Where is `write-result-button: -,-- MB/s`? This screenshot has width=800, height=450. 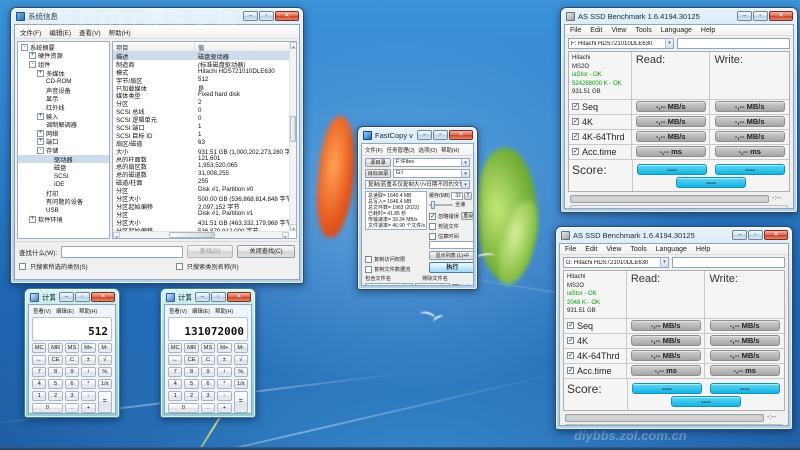 write-result-button: -,-- MB/s is located at coordinates (749, 137).